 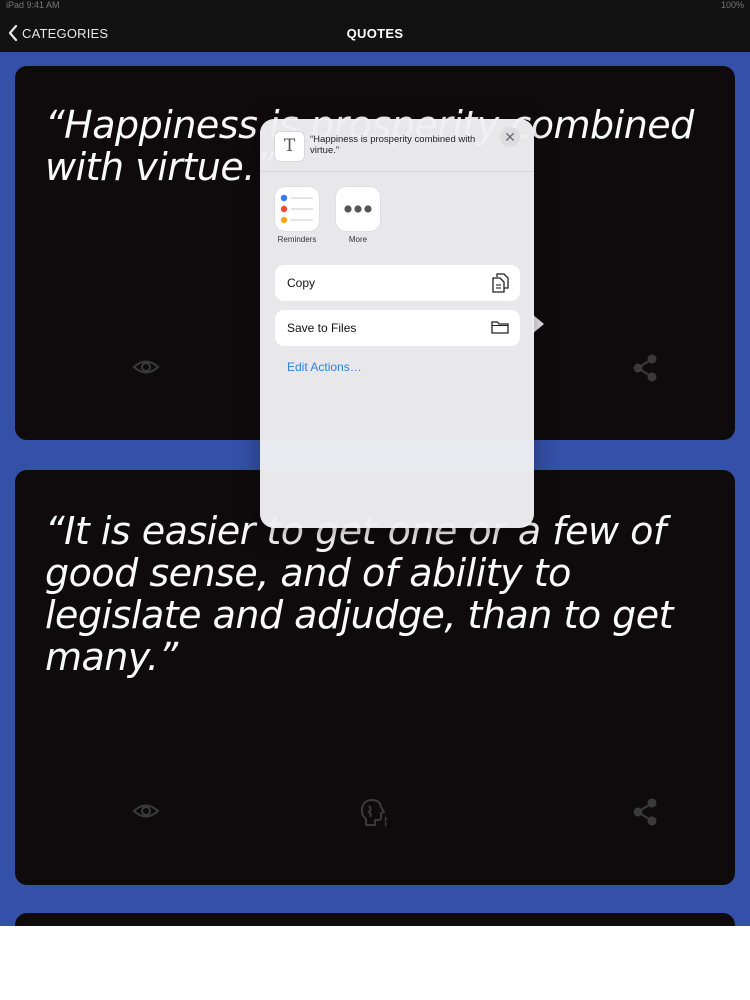 I want to click on more-label: More, so click(x=358, y=239).